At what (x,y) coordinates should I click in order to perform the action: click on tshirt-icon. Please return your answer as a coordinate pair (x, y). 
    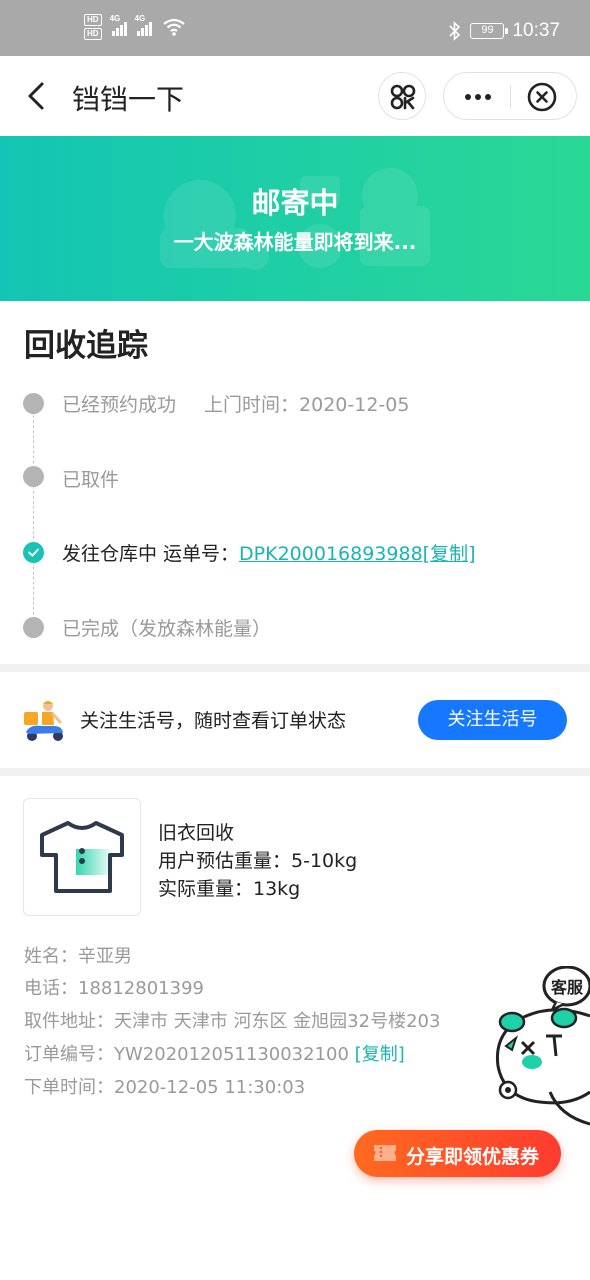
    Looking at the image, I should click on (82, 857).